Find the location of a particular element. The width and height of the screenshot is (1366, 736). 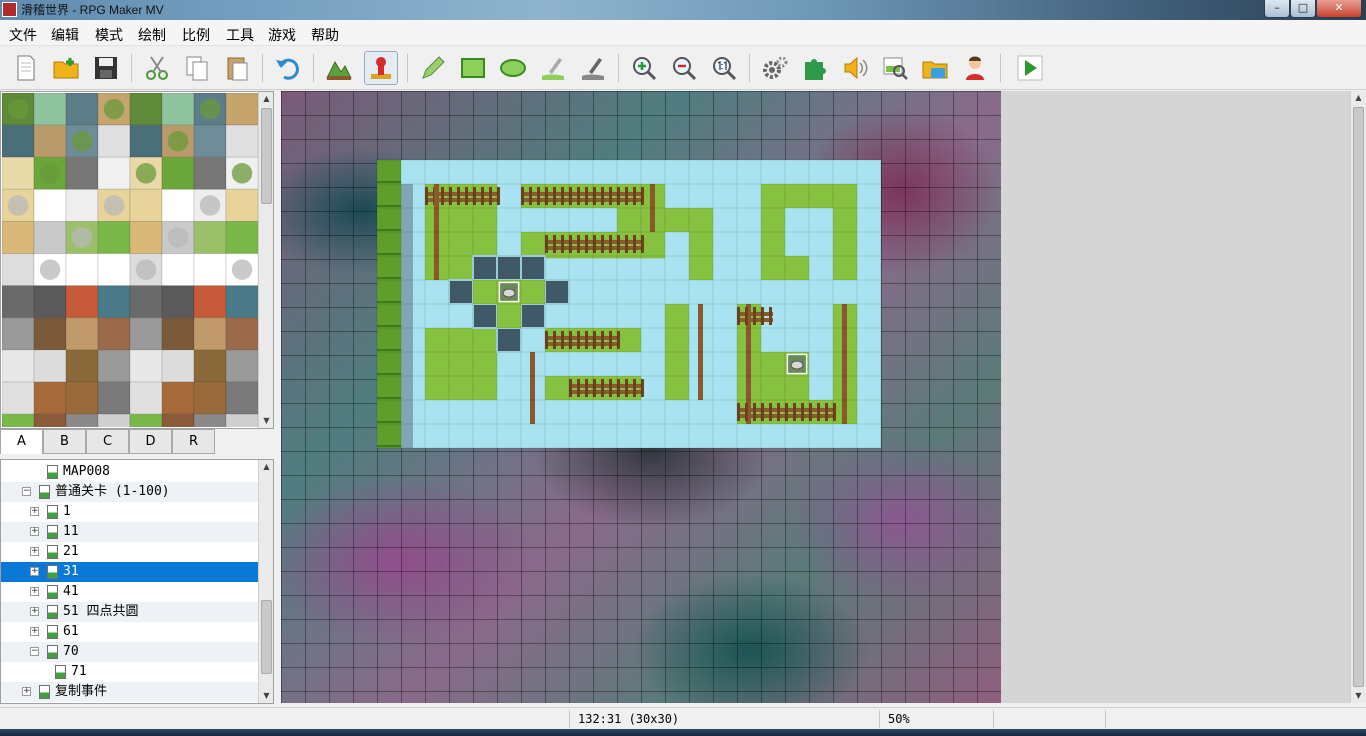

resource-manager-button is located at coordinates (935, 68).